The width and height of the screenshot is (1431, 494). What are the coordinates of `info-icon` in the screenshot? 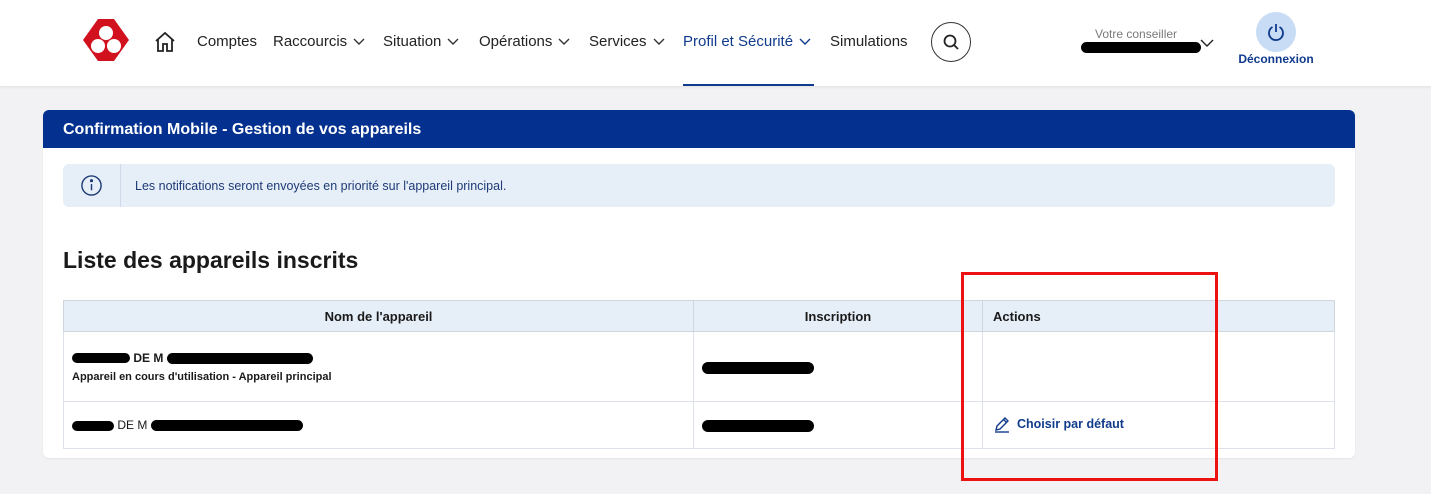 It's located at (91, 185).